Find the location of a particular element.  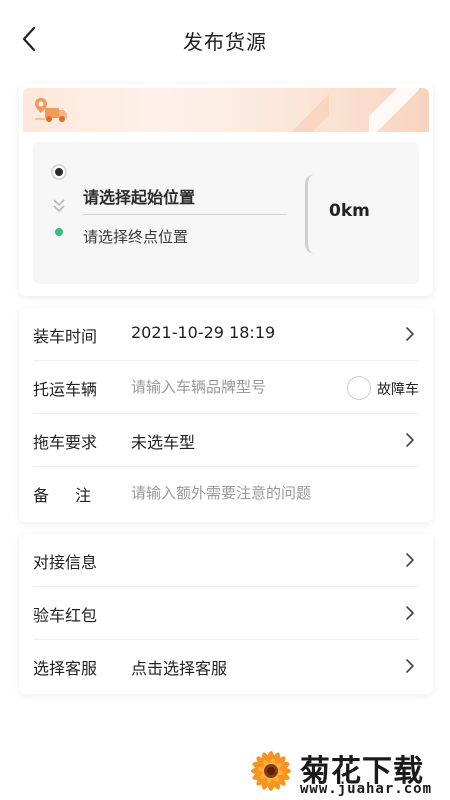

customer-service-label: 选择客服 is located at coordinates (65, 668).